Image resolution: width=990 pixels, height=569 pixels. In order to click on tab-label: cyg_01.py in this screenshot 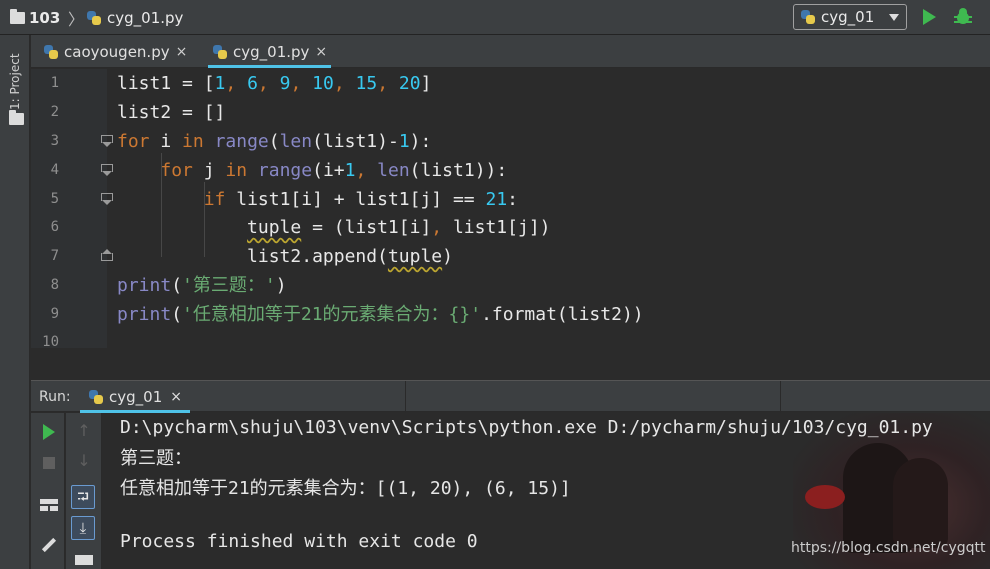, I will do `click(271, 51)`.